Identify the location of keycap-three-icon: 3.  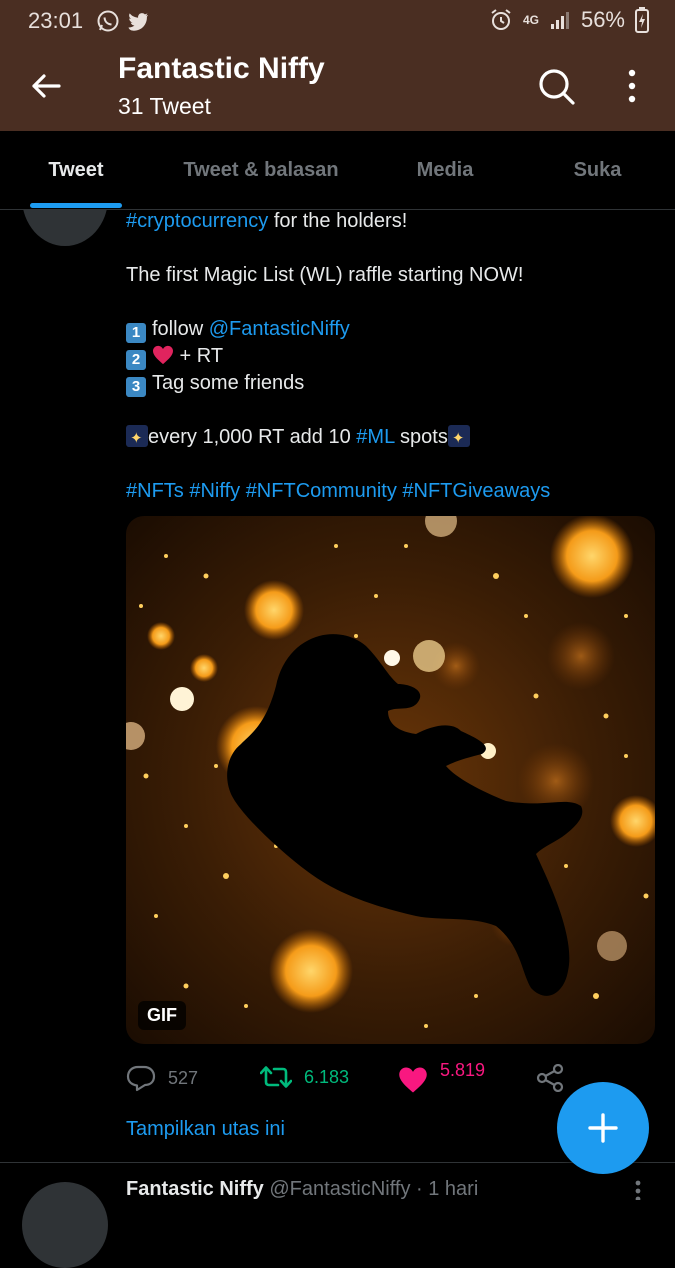
(136, 387).